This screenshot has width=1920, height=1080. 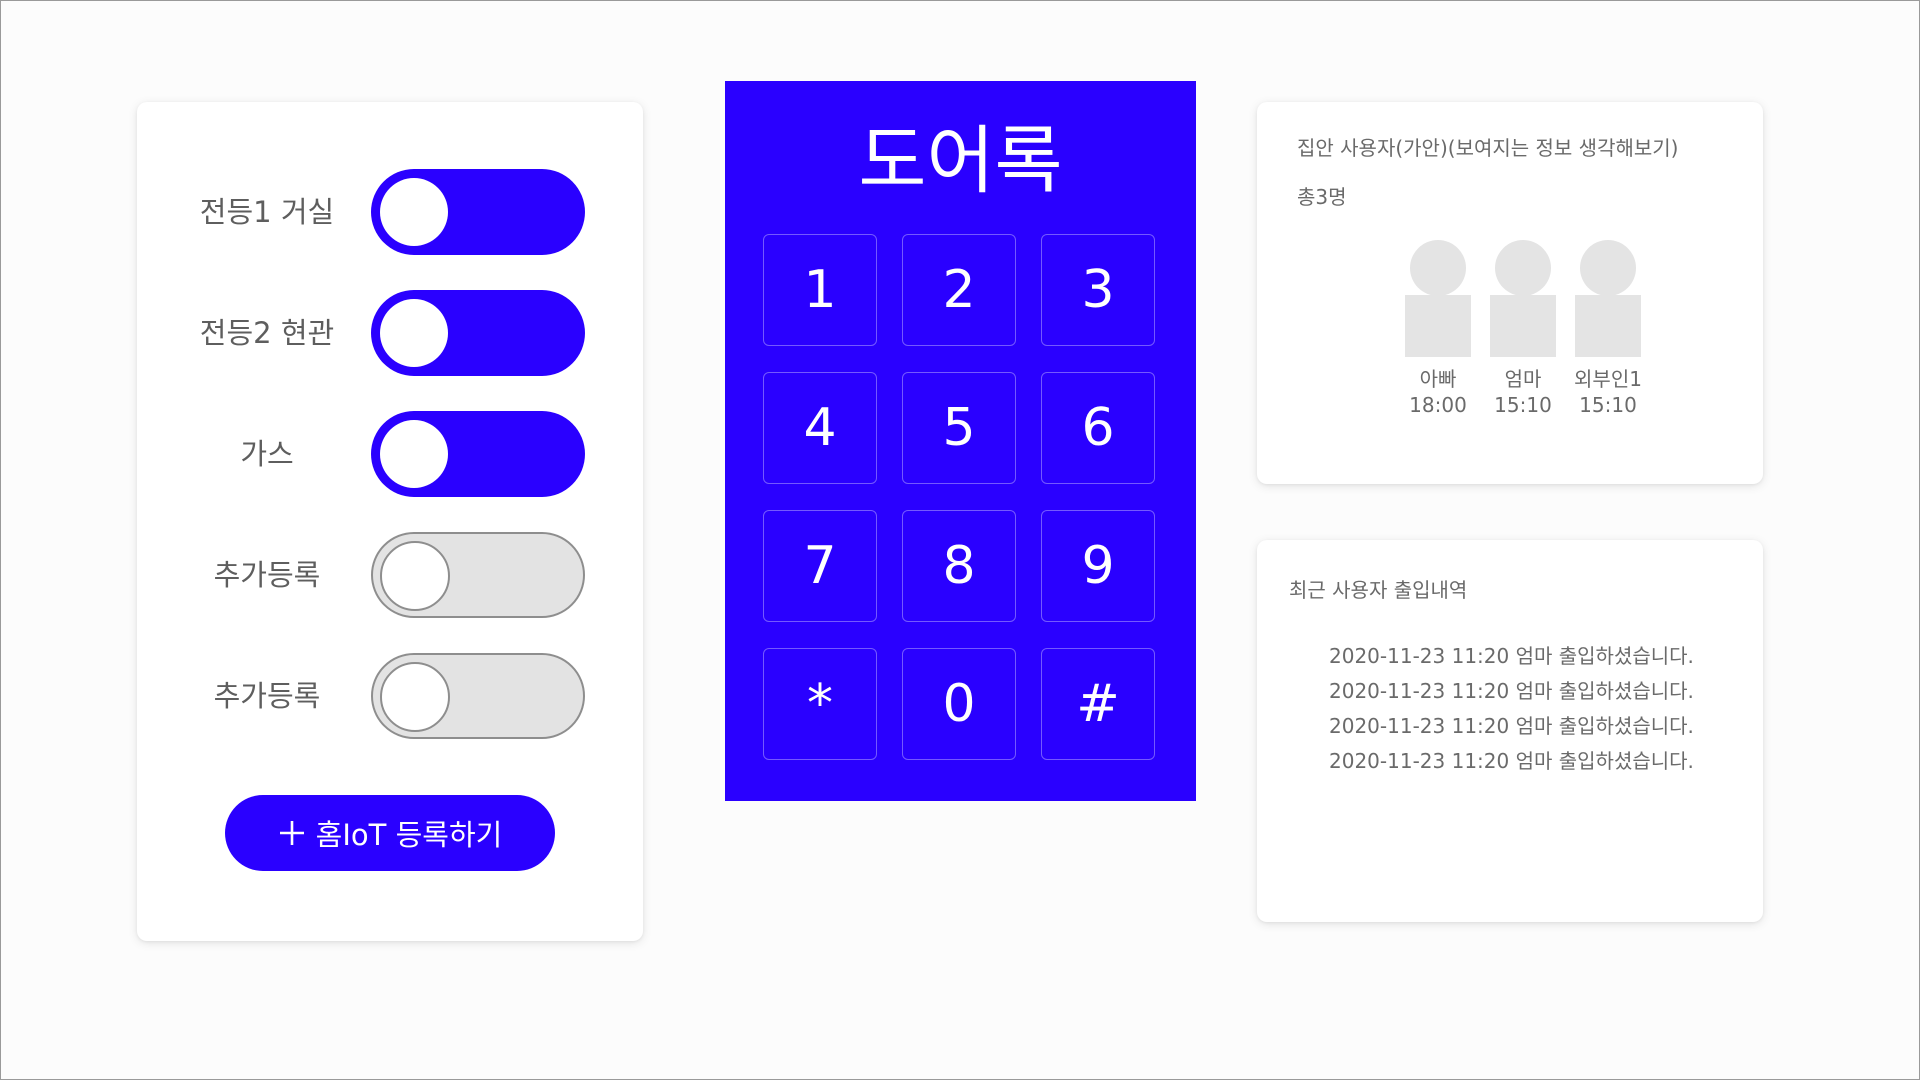 I want to click on device-row-gas: 가스, so click(x=390, y=454).